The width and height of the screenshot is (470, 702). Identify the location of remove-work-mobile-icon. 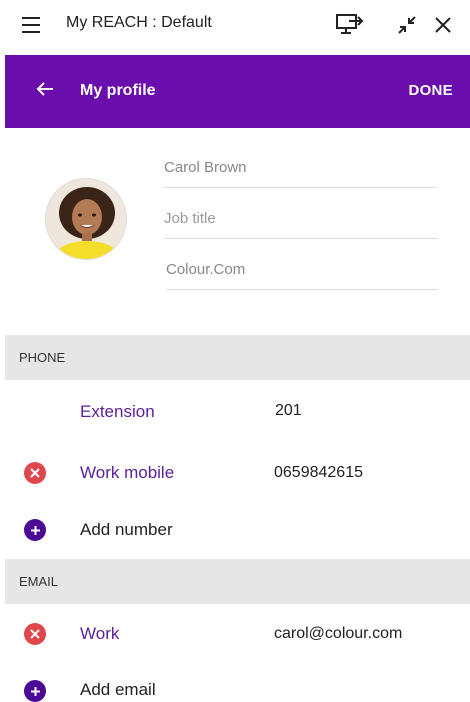
(35, 473).